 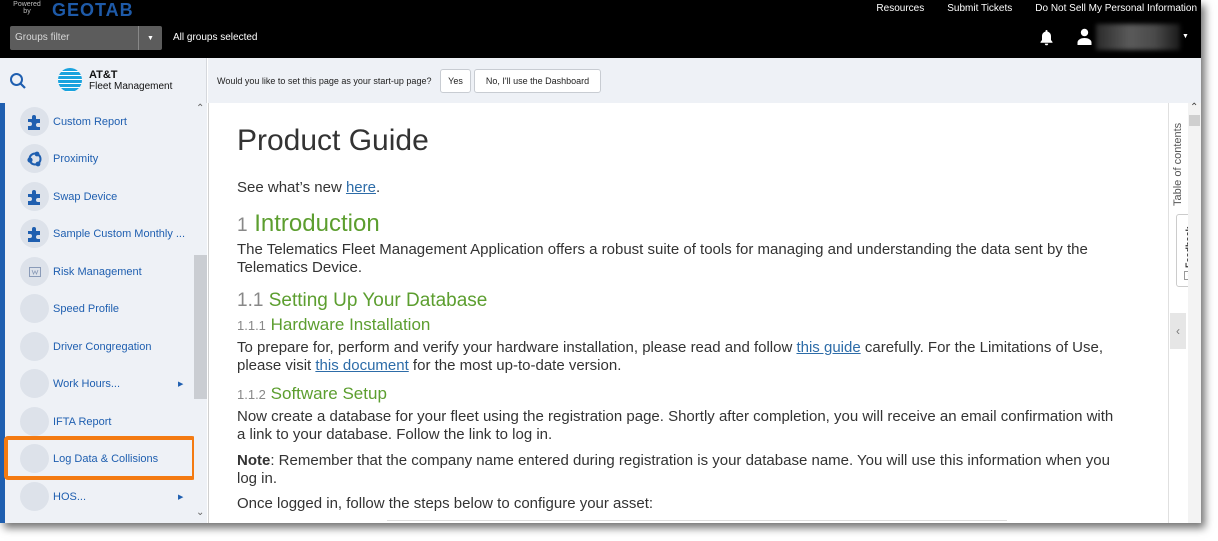 I want to click on groups-filter-input: Groups filter ▼, so click(x=86, y=38).